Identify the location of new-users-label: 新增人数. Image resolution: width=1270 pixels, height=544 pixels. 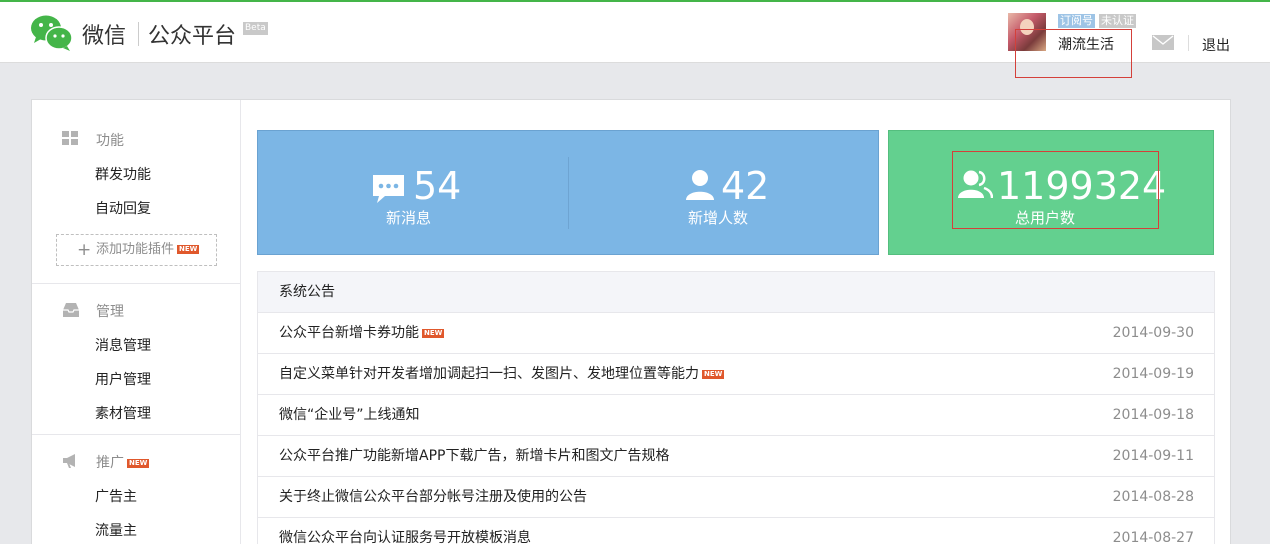
(718, 218).